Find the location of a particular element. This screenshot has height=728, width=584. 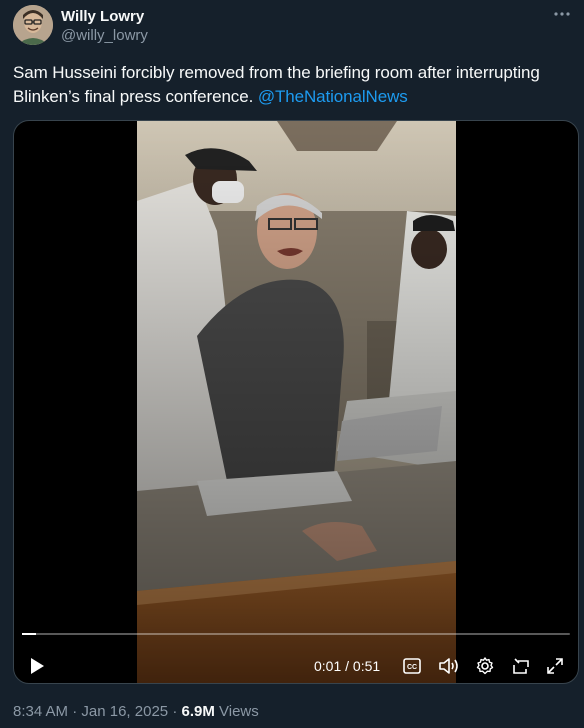

author-handle: @willy_lowry is located at coordinates (104, 36).